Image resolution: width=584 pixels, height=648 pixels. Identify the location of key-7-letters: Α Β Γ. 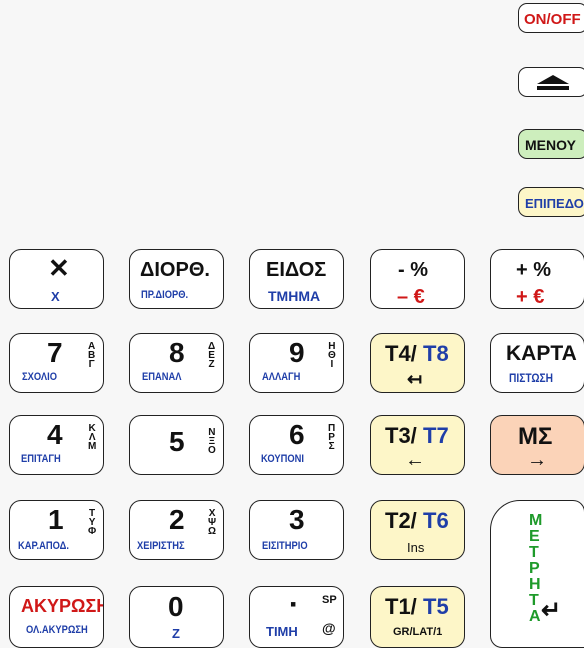
(92, 355).